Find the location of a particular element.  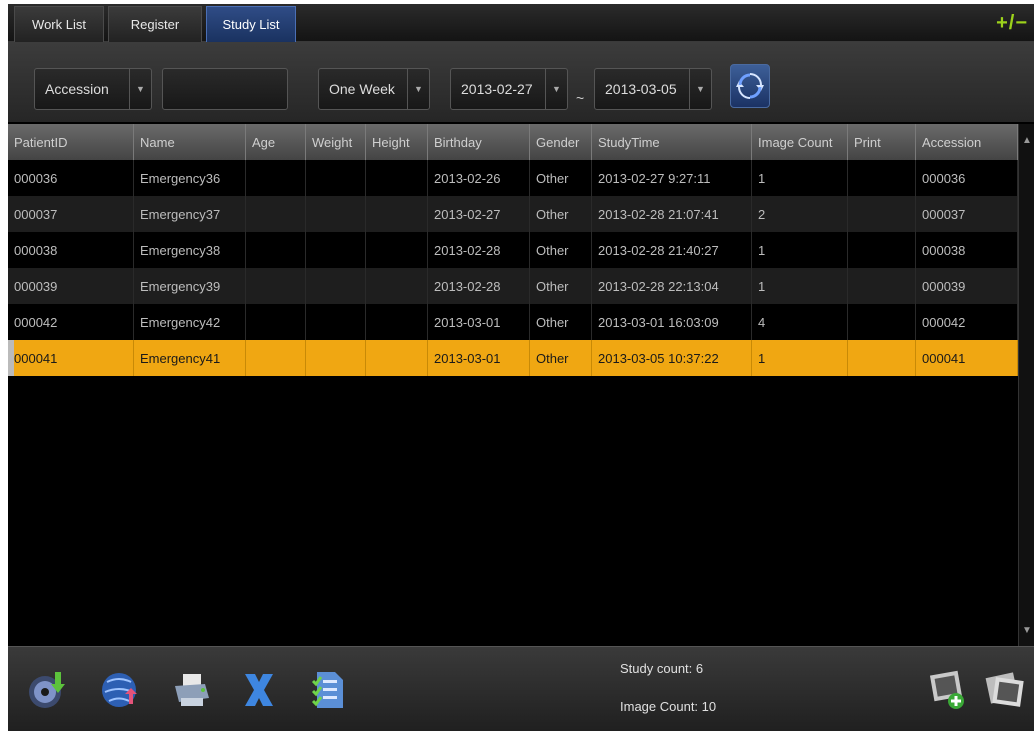

tab-work-list: Work List is located at coordinates (59, 24).